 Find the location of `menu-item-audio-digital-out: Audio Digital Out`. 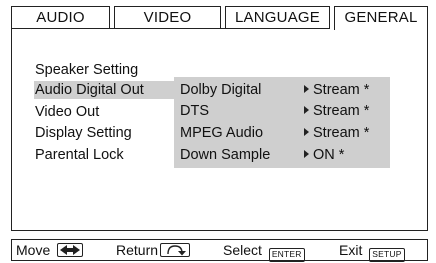

menu-item-audio-digital-out: Audio Digital Out is located at coordinates (105, 90).